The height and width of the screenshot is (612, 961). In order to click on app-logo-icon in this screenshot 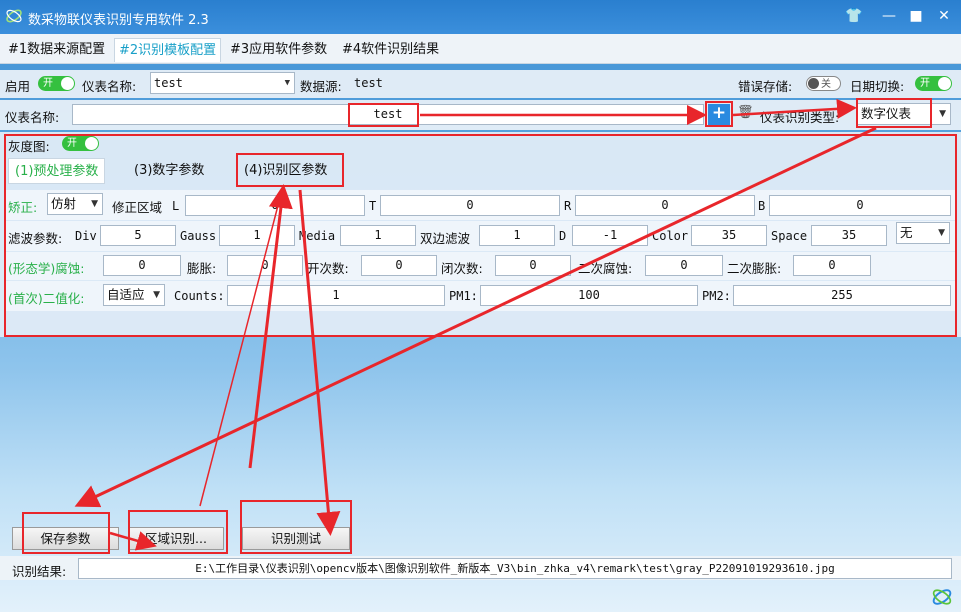, I will do `click(14, 16)`.